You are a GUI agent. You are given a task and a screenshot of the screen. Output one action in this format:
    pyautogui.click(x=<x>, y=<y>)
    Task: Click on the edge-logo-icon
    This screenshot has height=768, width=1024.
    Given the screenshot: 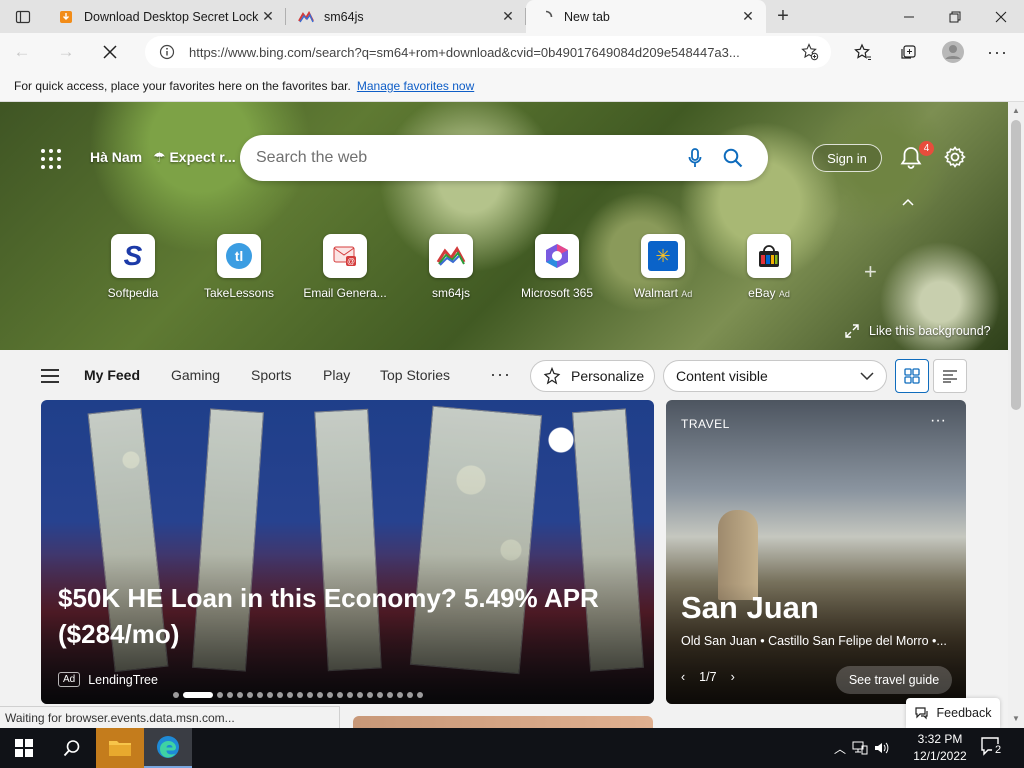 What is the action you would take?
    pyautogui.click(x=168, y=747)
    